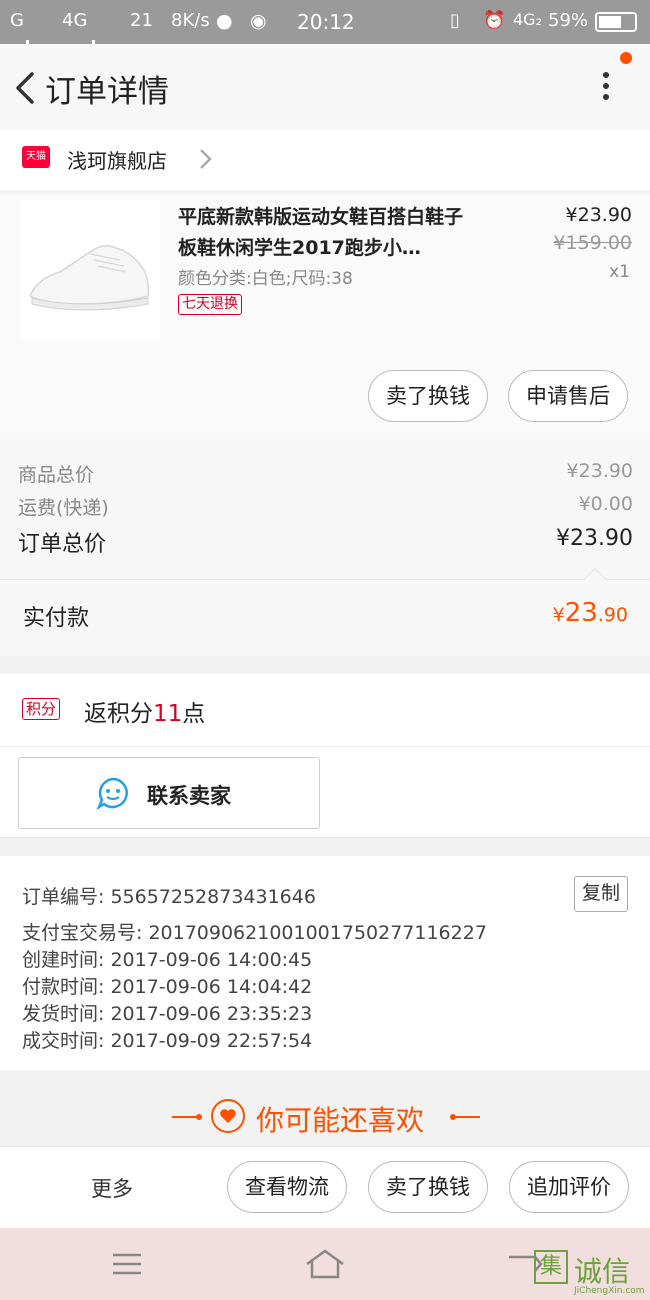  What do you see at coordinates (605, 504) in the screenshot?
I see `shipping-value: ¥0.00` at bounding box center [605, 504].